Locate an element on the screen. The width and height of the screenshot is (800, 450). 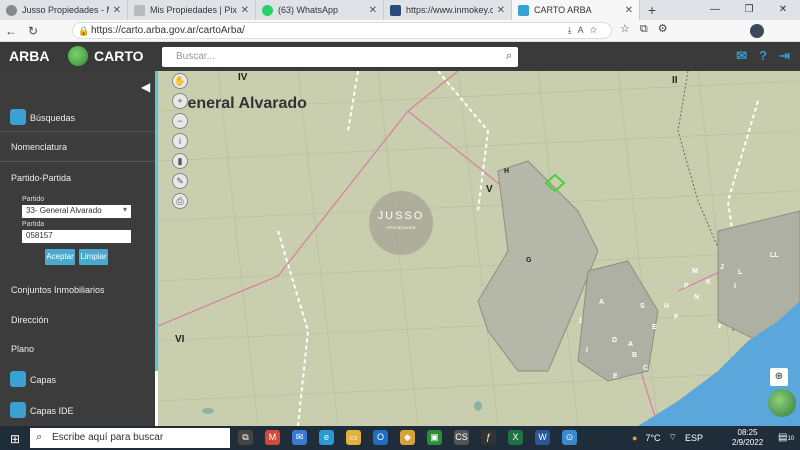
limpiar-button: Limpiar is located at coordinates (93, 257).